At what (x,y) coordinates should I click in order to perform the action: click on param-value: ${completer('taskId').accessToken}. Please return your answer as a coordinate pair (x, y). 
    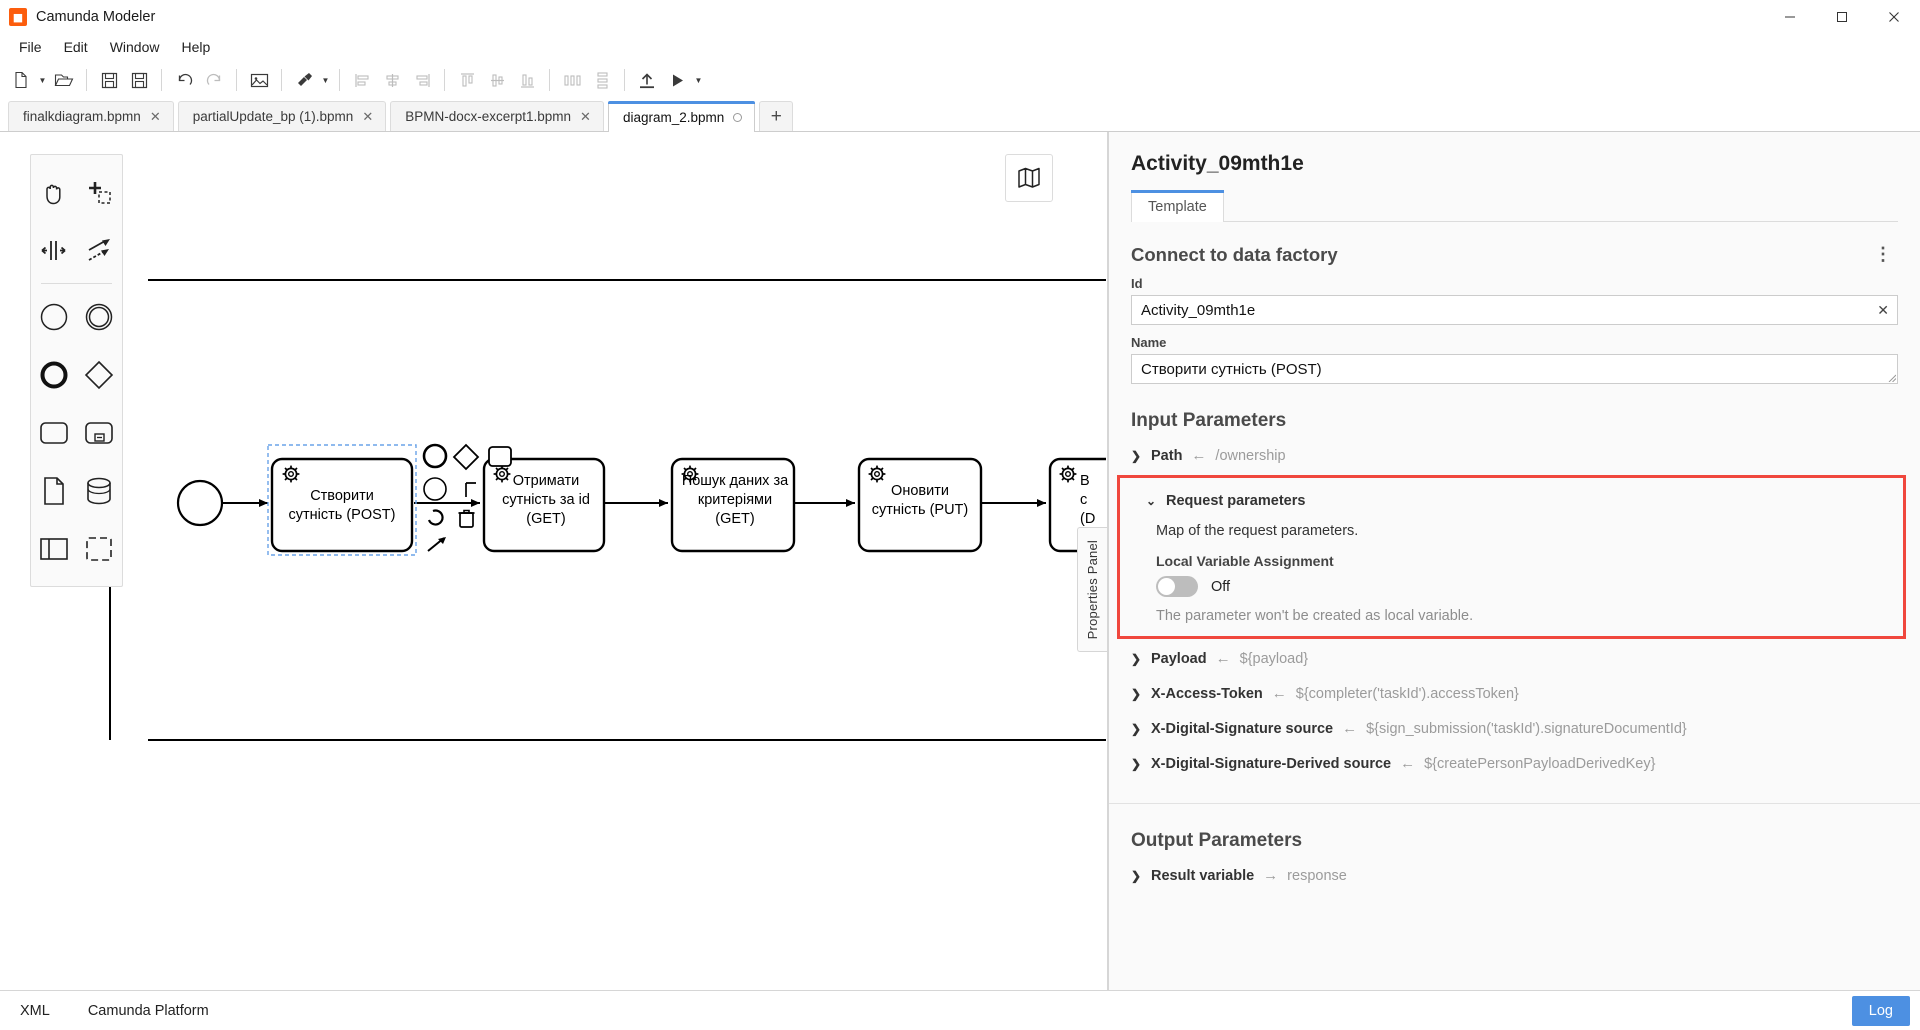
    Looking at the image, I should click on (1407, 693).